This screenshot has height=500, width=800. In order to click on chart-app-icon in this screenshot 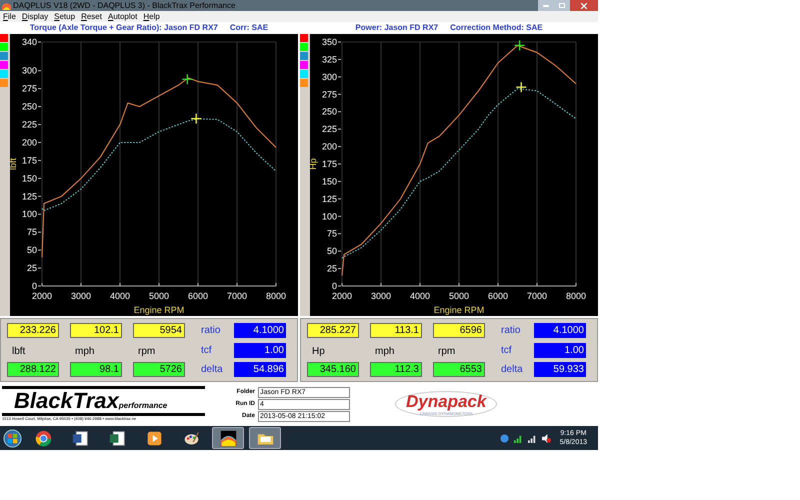, I will do `click(228, 438)`.